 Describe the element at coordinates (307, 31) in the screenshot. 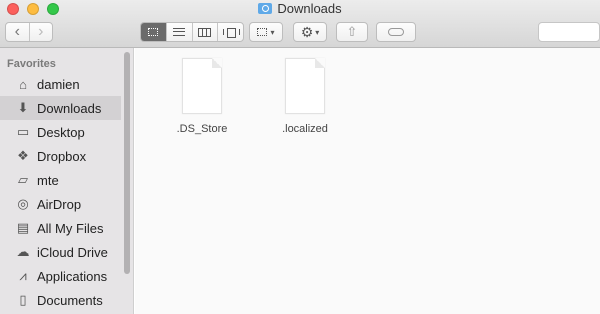

I see `gear-icon: ⚙` at that location.